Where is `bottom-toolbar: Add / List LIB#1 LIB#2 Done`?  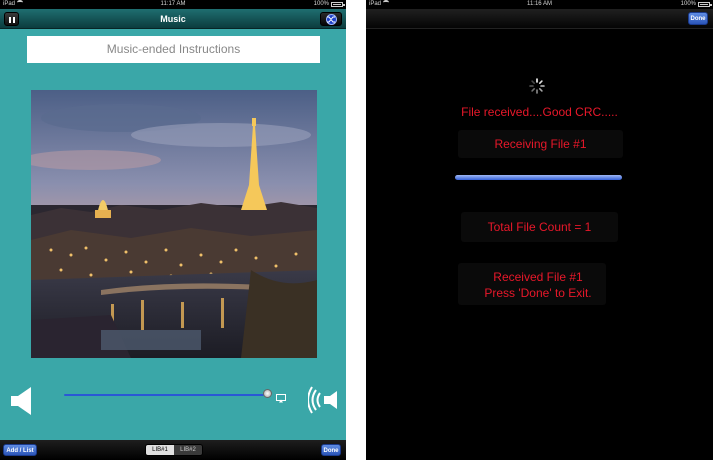 bottom-toolbar: Add / List LIB#1 LIB#2 Done is located at coordinates (173, 450).